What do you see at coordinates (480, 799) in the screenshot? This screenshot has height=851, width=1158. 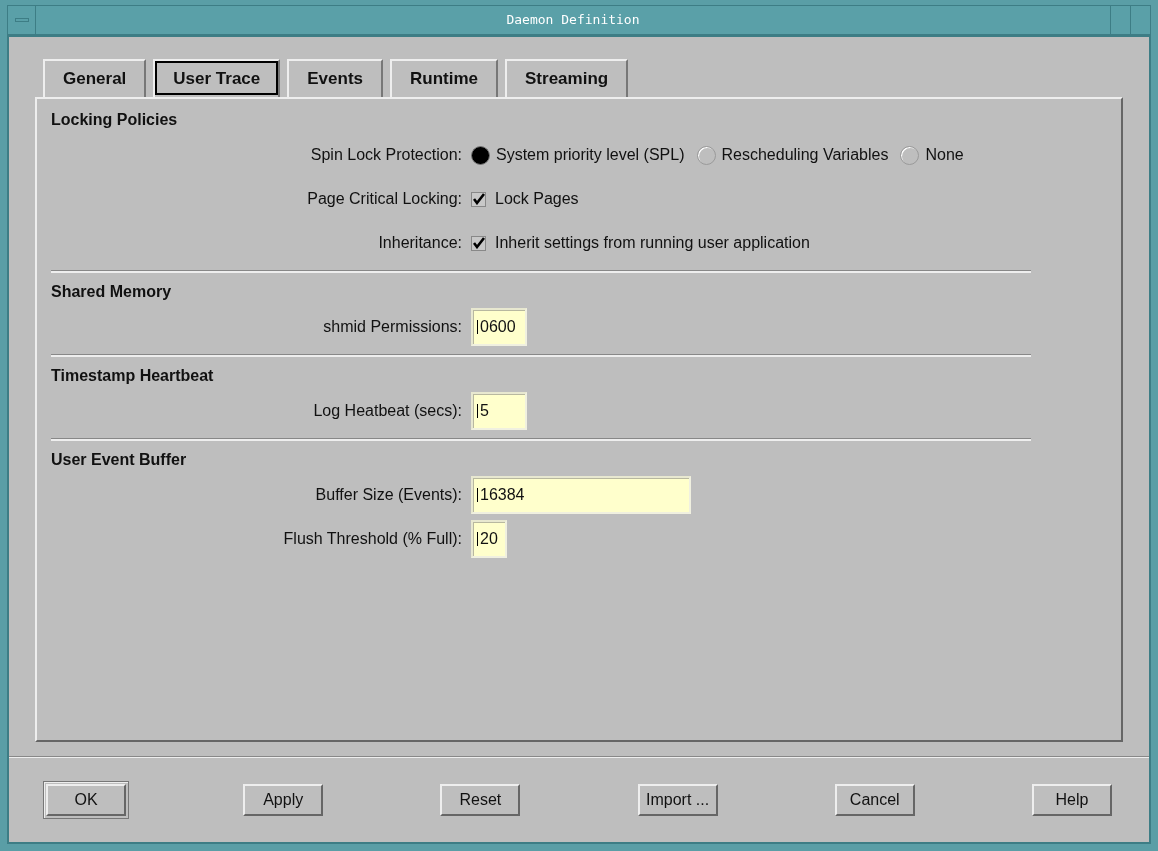 I see `dialog-button: Reset` at bounding box center [480, 799].